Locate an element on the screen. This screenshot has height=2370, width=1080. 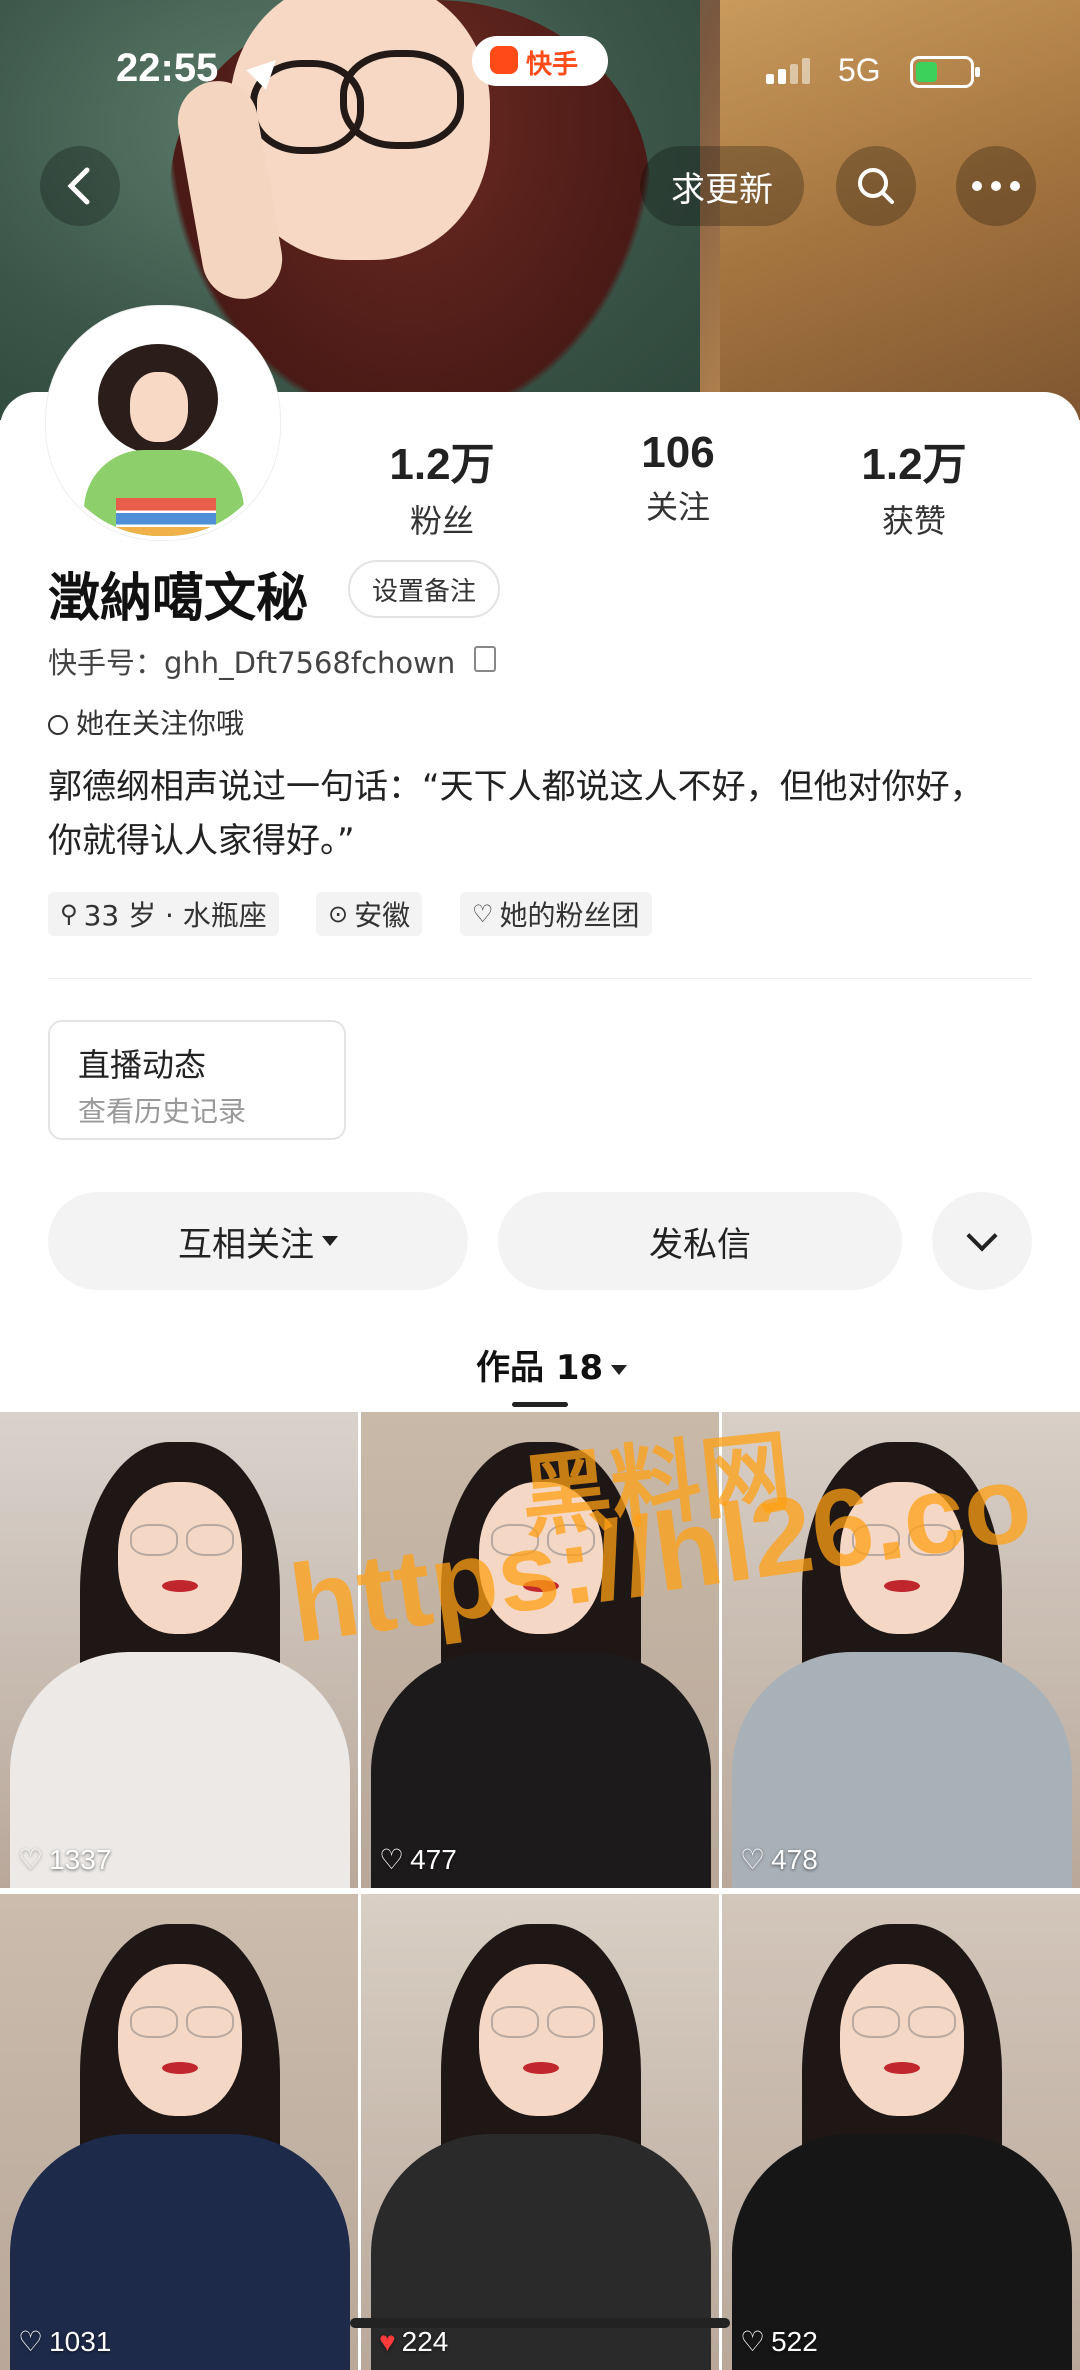
kuaishou-id: 快手号：ghh_Dft7568fchown is located at coordinates (252, 663).